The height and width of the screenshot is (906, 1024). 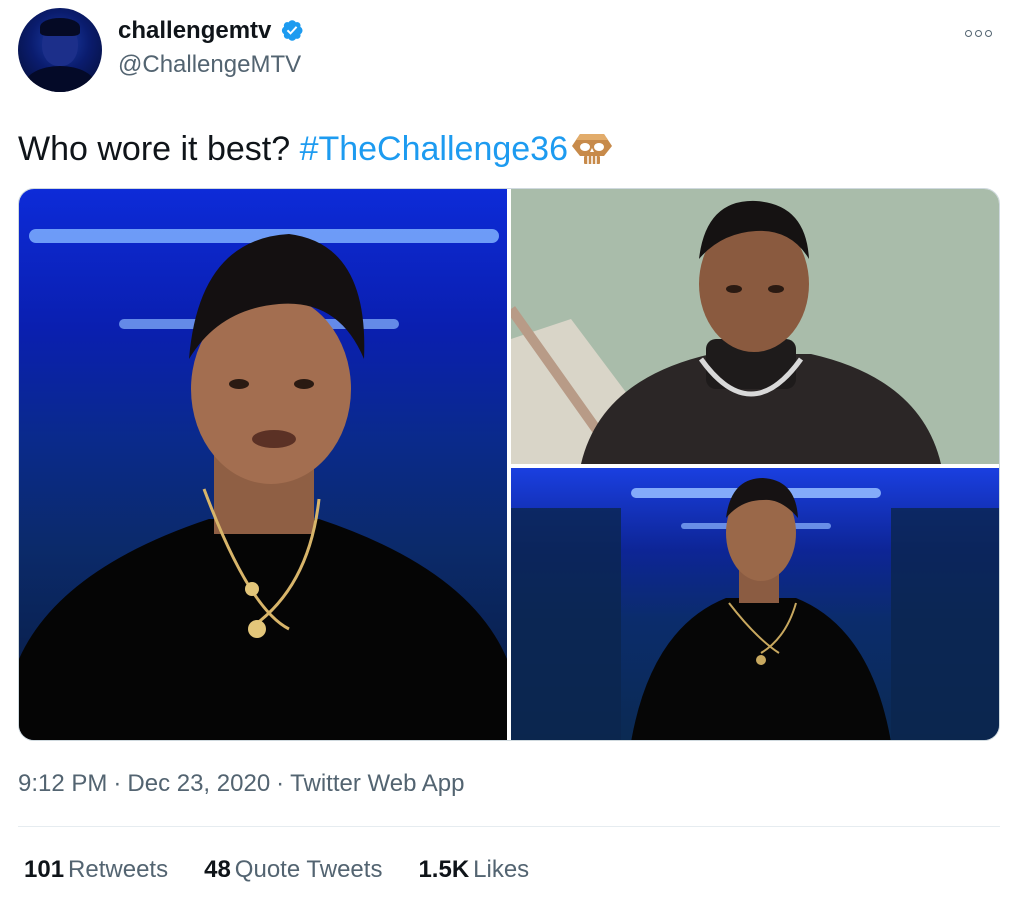 I want to click on tweet-body: Who wore it best?, so click(x=159, y=149).